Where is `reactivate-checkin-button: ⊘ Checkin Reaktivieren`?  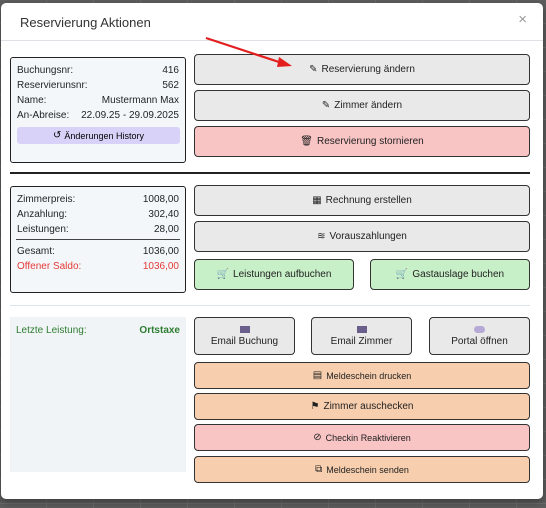
reactivate-checkin-button: ⊘ Checkin Reaktivieren is located at coordinates (362, 437).